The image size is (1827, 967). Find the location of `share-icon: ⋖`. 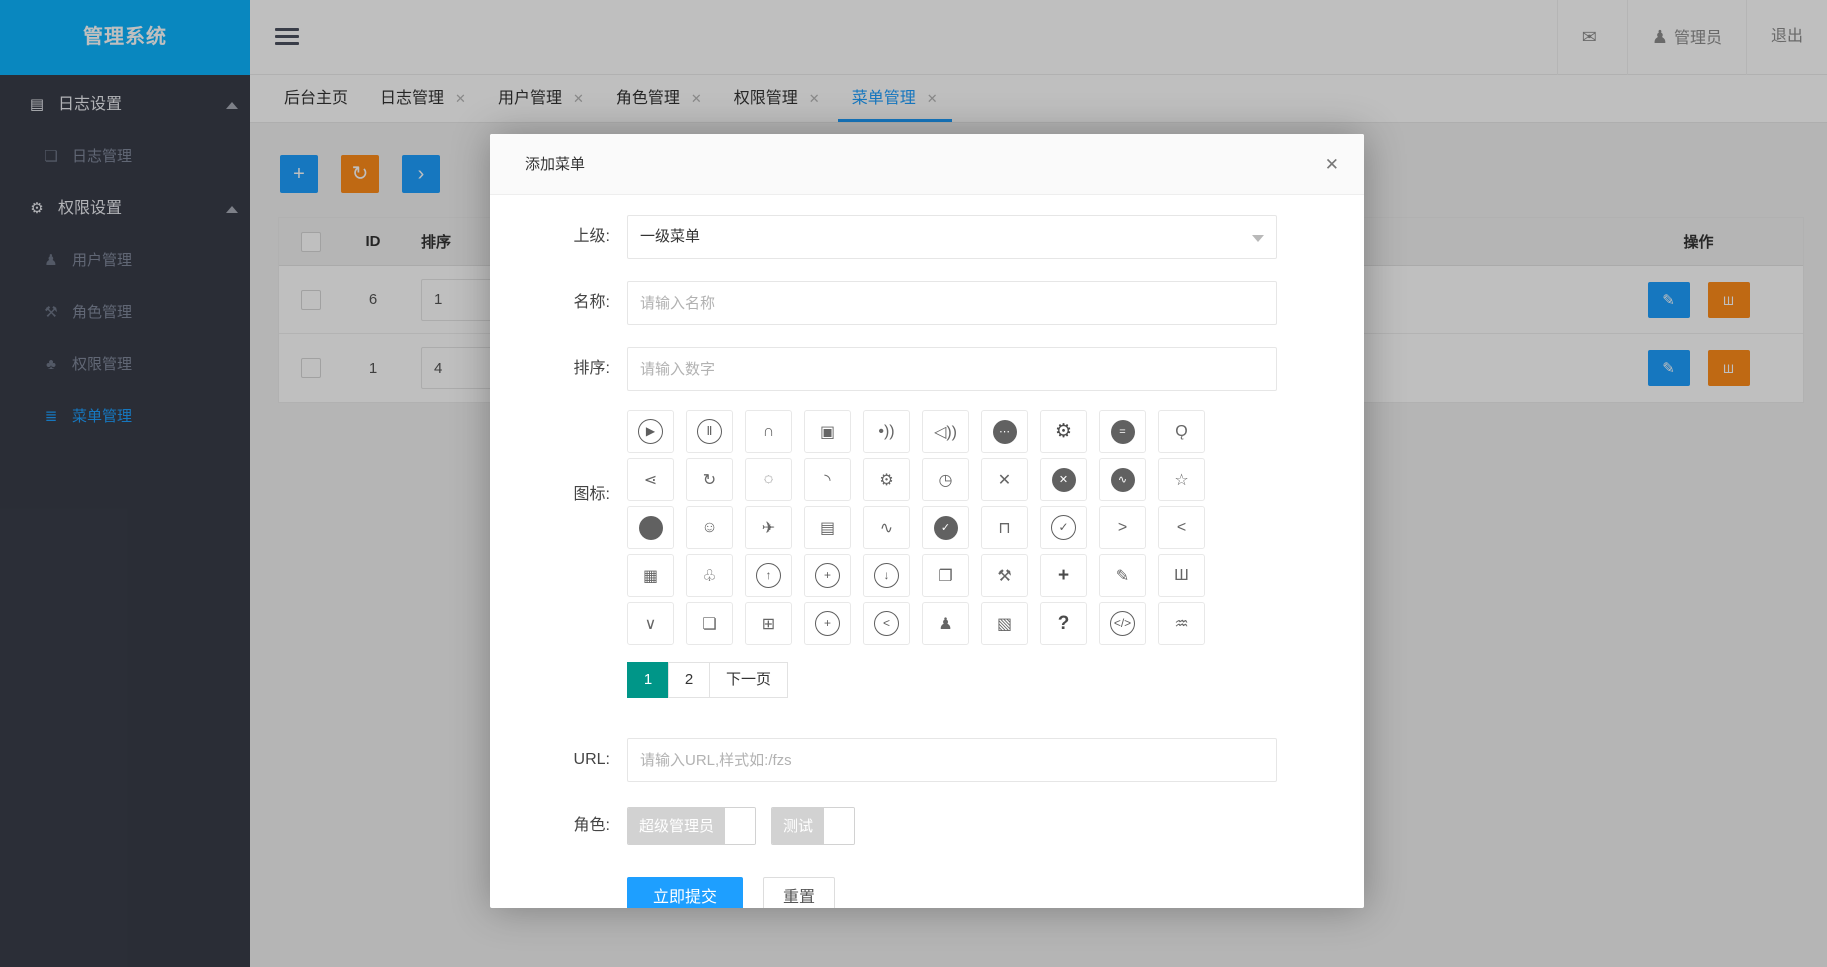

share-icon: ⋖ is located at coordinates (650, 479).